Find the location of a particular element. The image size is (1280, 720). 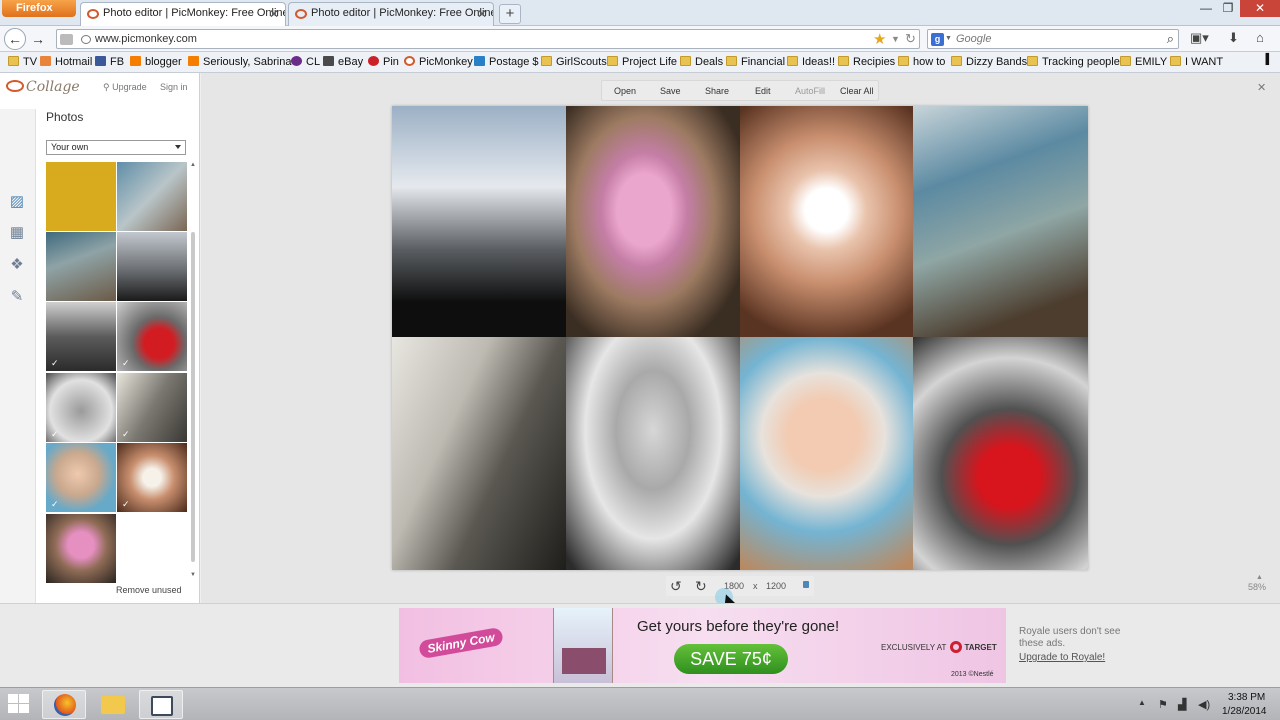

thumbnail-toddler-headband: ✓ is located at coordinates (81, 477).